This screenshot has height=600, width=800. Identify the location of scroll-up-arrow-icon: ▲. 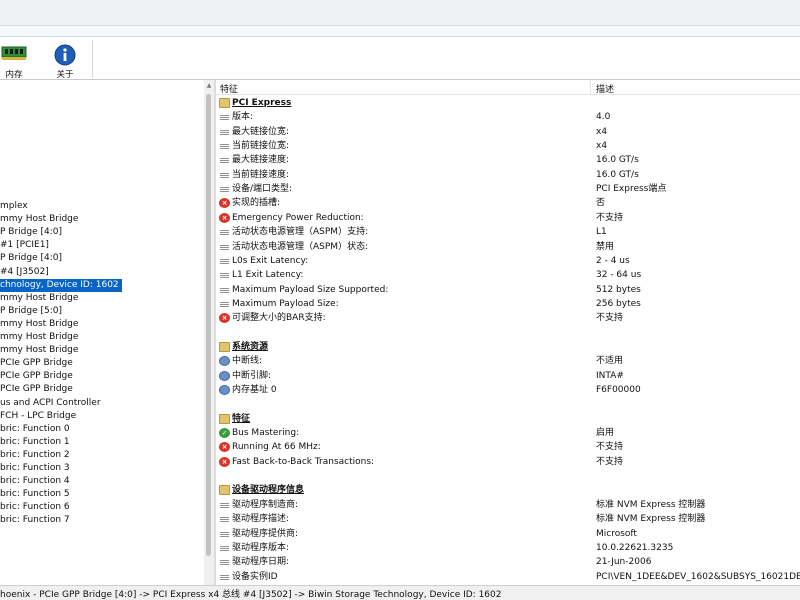
(209, 86).